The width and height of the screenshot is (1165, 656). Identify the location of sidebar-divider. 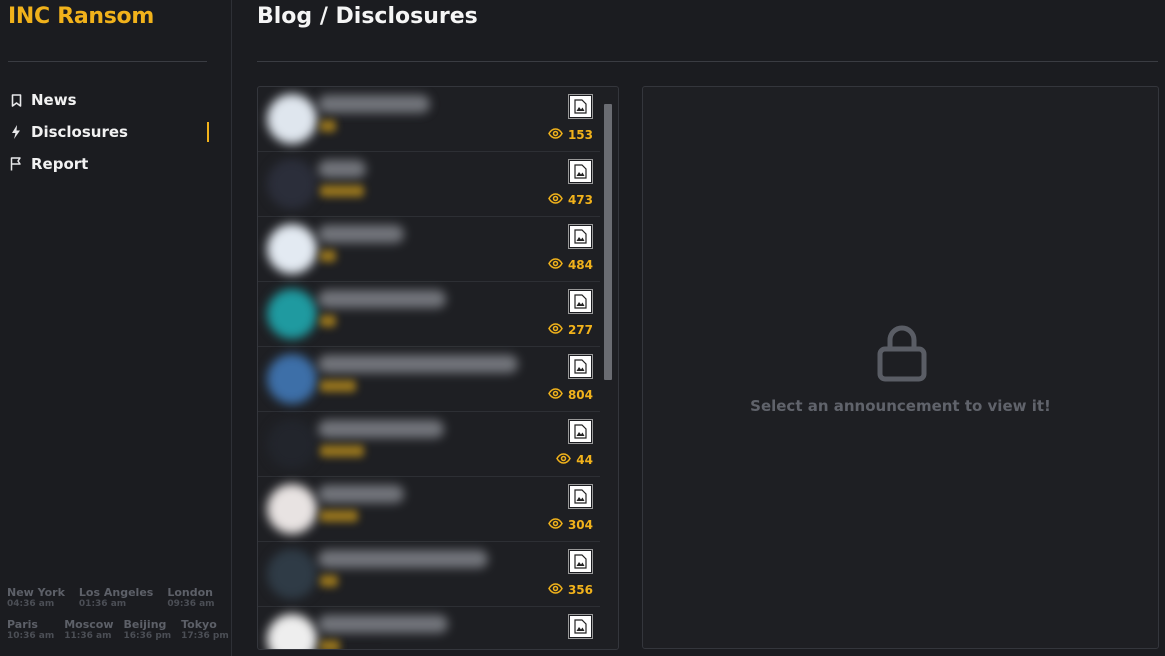
(107, 61).